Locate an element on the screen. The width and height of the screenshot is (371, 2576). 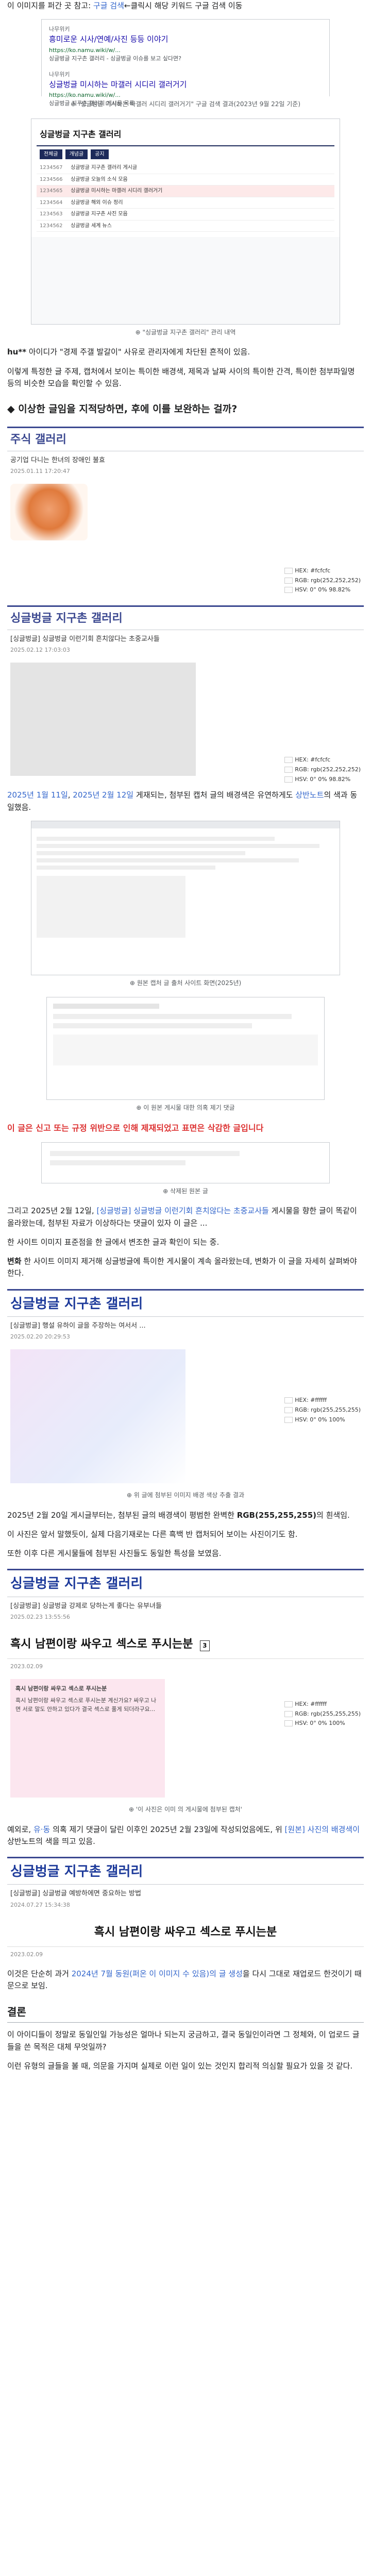
board-row: 1234566 싱글벙글 오늘의 소식 모음 is located at coordinates (185, 180).